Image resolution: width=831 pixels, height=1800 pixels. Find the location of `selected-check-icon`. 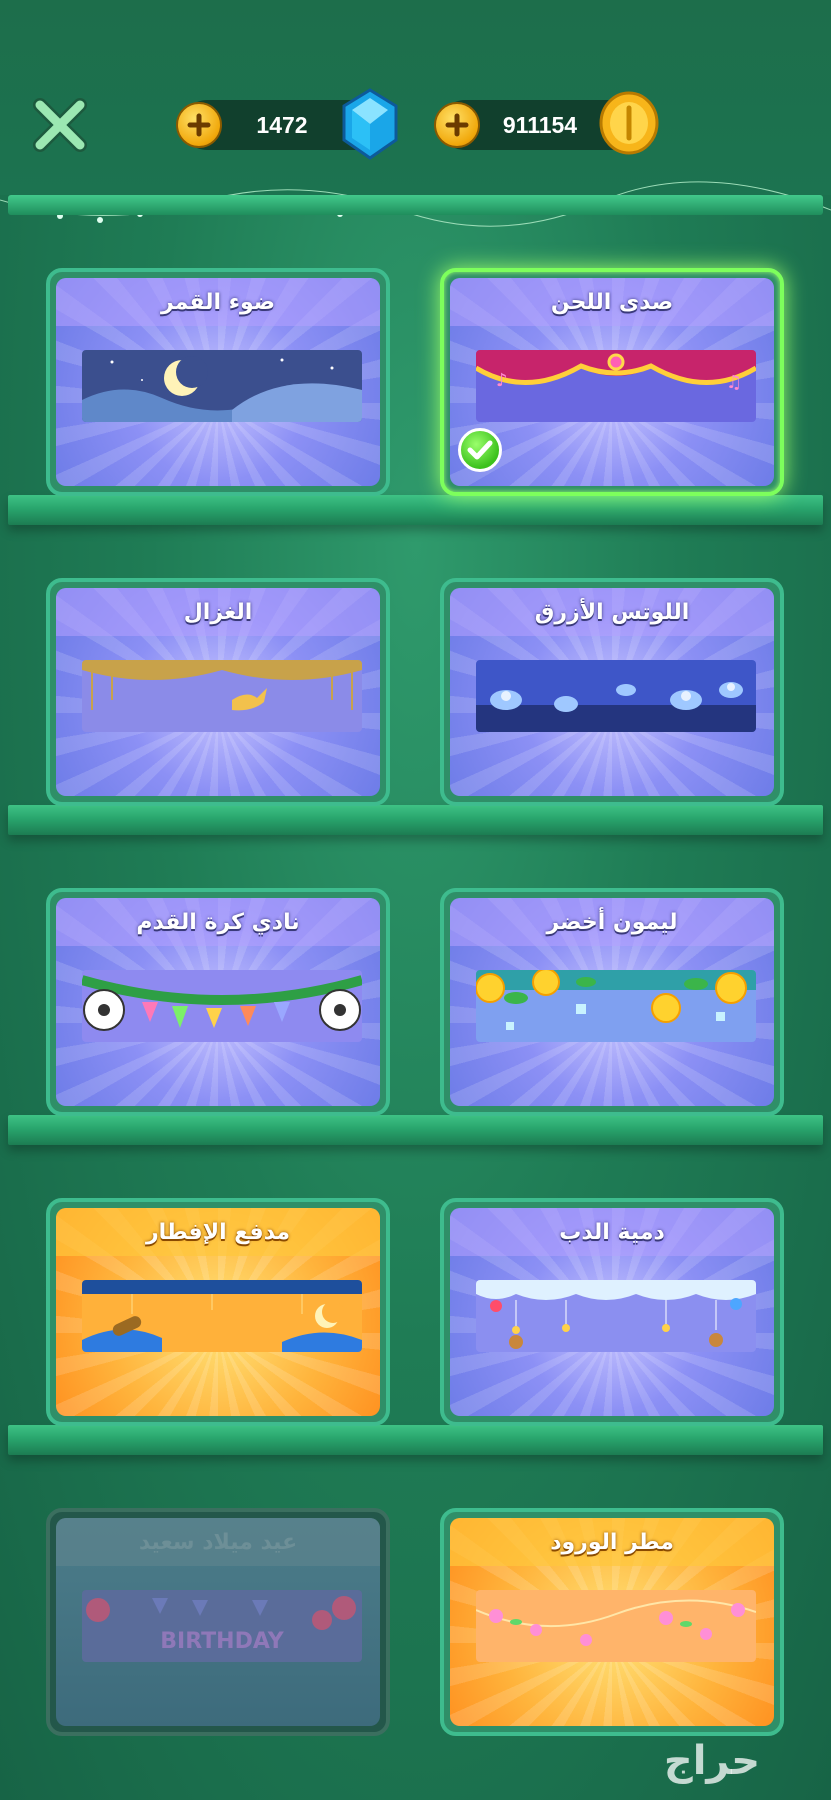

selected-check-icon is located at coordinates (480, 450).